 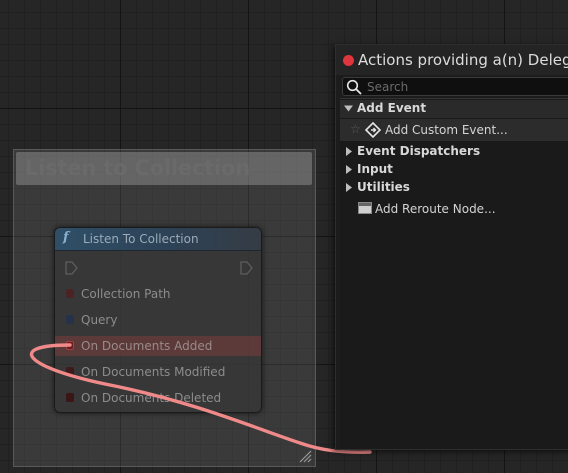 What do you see at coordinates (305, 456) in the screenshot?
I see `resize-grip-icon` at bounding box center [305, 456].